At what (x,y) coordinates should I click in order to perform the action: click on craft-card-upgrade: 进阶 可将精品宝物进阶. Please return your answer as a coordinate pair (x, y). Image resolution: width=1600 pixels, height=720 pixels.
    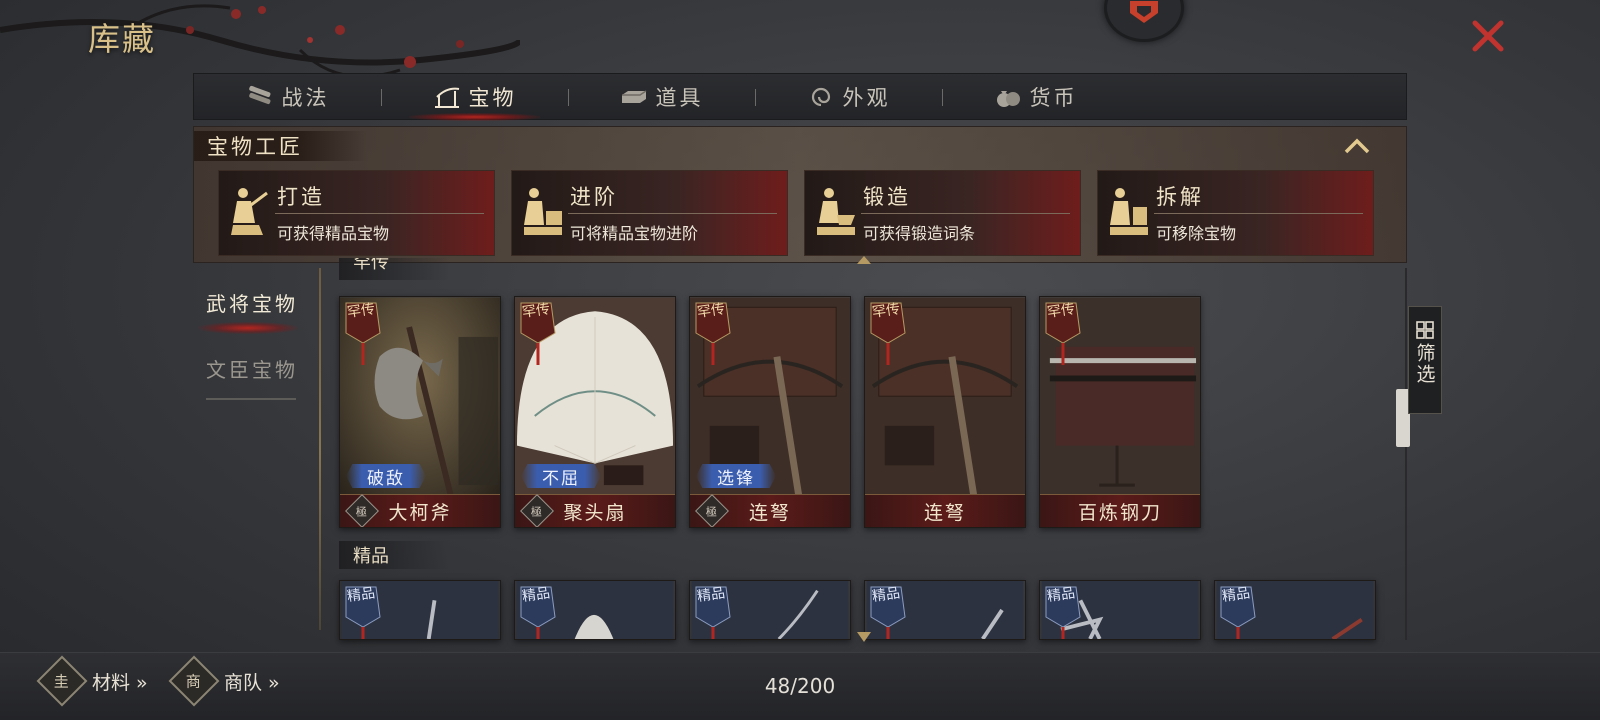
    Looking at the image, I should click on (649, 213).